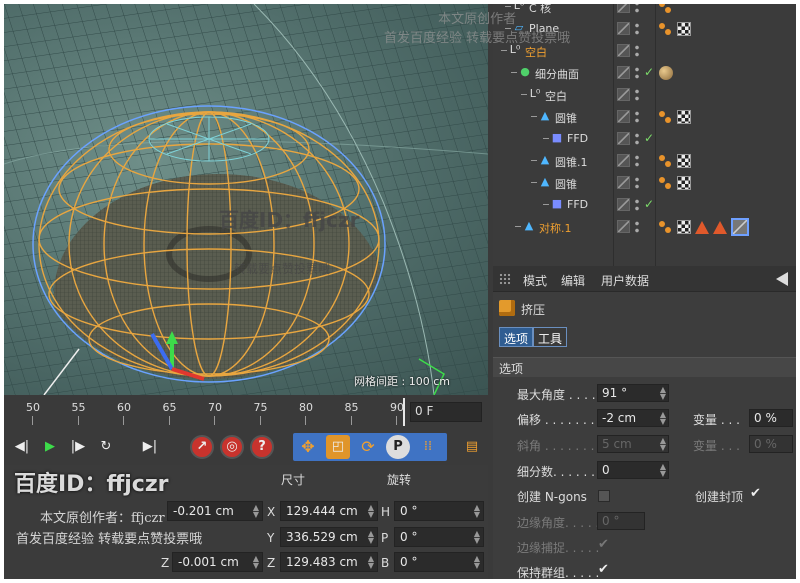 The width and height of the screenshot is (800, 583). What do you see at coordinates (217, 562) in the screenshot?
I see `position-z-field: -0.001 cm ▲ ▼` at bounding box center [217, 562].